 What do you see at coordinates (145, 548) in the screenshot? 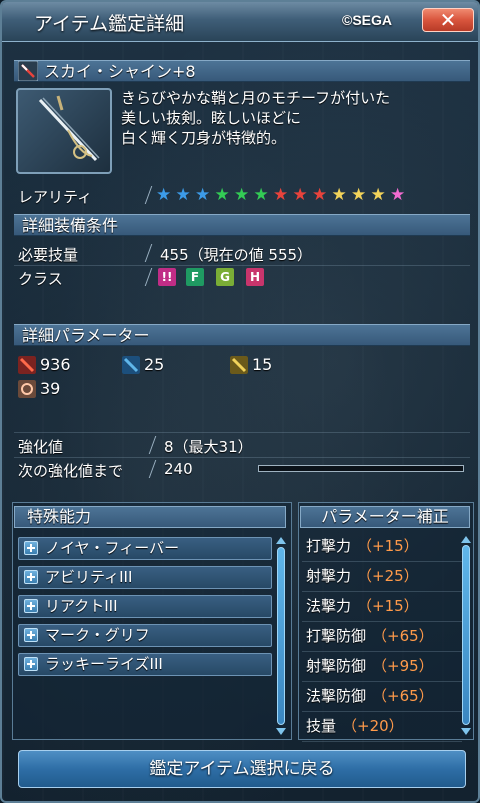
I see `ability-item: ノイヤ・フィーバー` at bounding box center [145, 548].